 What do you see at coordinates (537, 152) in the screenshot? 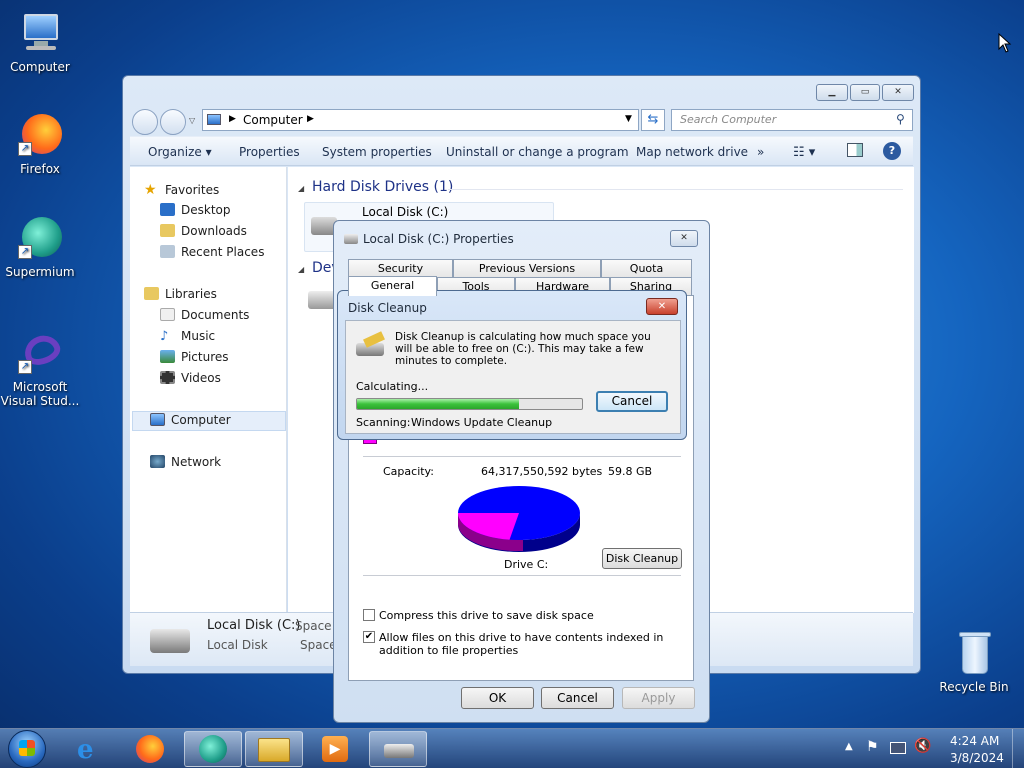
I see `uninstall-button: Uninstall or change a program` at bounding box center [537, 152].